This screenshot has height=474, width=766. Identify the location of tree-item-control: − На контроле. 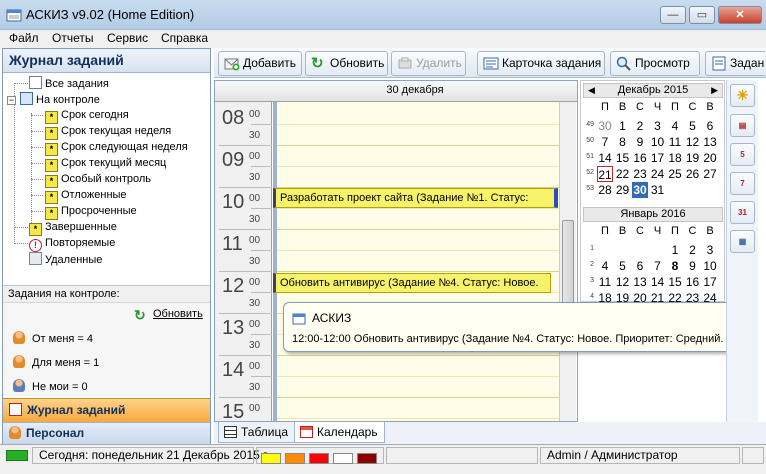
(53, 99).